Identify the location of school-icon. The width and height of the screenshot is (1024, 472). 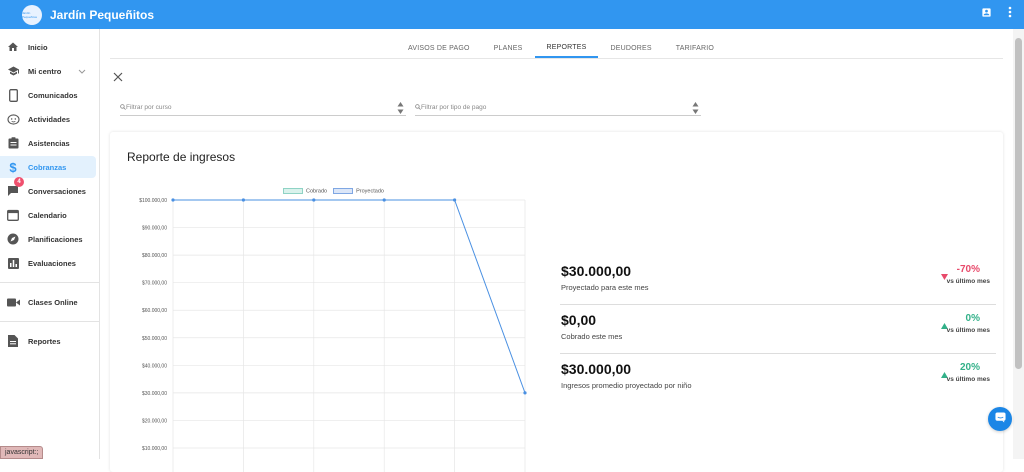
(13, 71).